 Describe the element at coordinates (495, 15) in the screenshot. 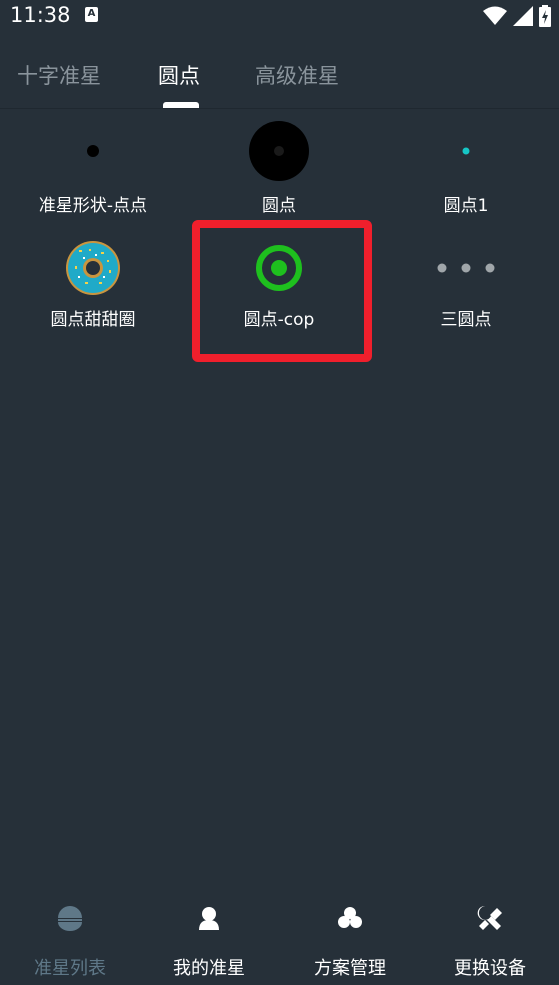

I see `wifi-icon` at that location.